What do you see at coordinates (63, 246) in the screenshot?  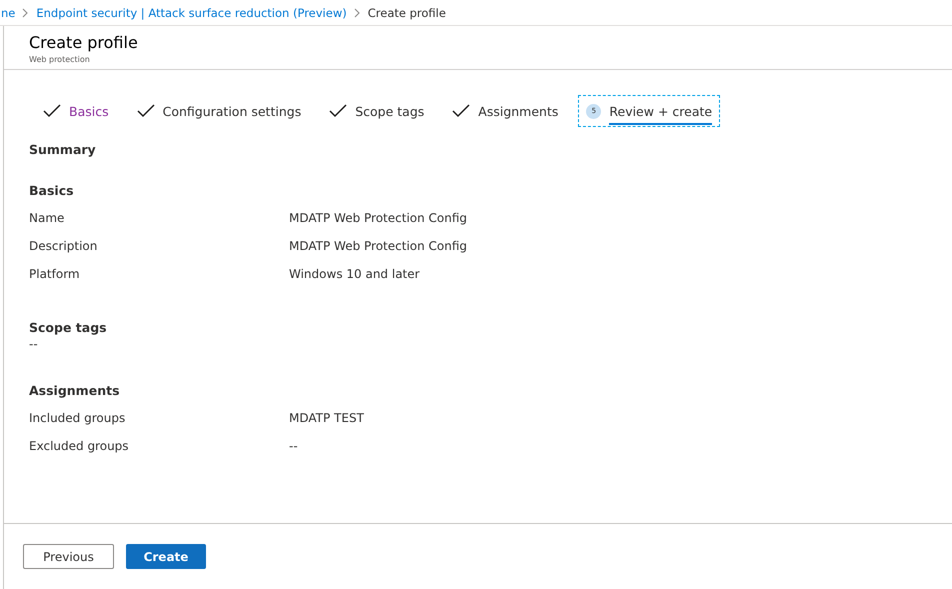 I see `field-label: Description` at bounding box center [63, 246].